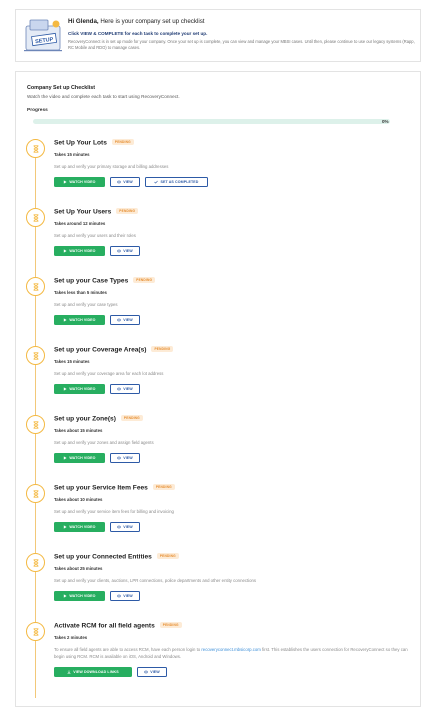  I want to click on step-title: Set up your Case Types PENDING, so click(105, 280).